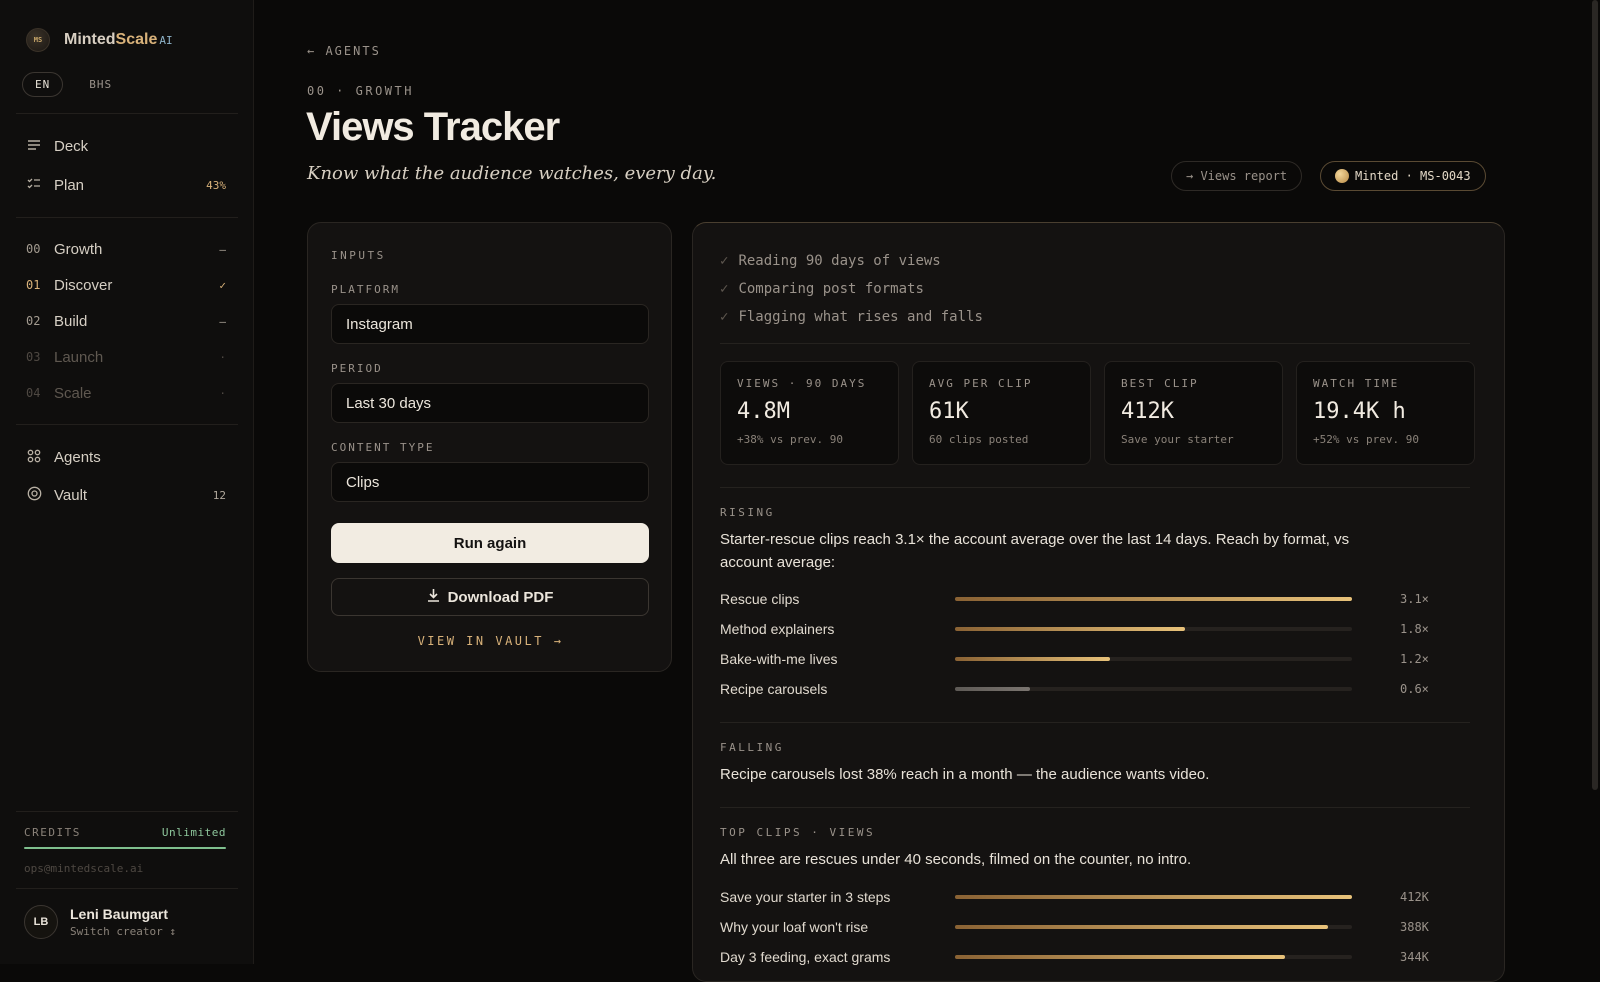 This screenshot has height=982, width=1600. What do you see at coordinates (1147, 411) in the screenshot?
I see `metric-value: 412K` at bounding box center [1147, 411].